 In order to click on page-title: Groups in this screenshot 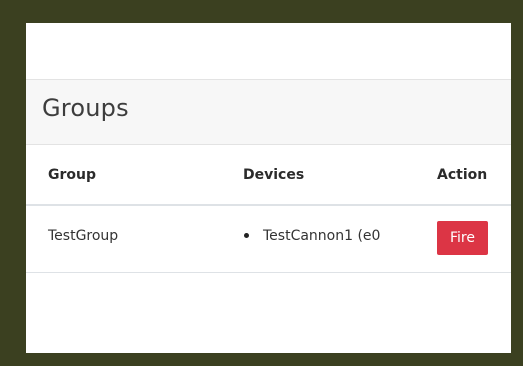, I will do `click(85, 108)`.